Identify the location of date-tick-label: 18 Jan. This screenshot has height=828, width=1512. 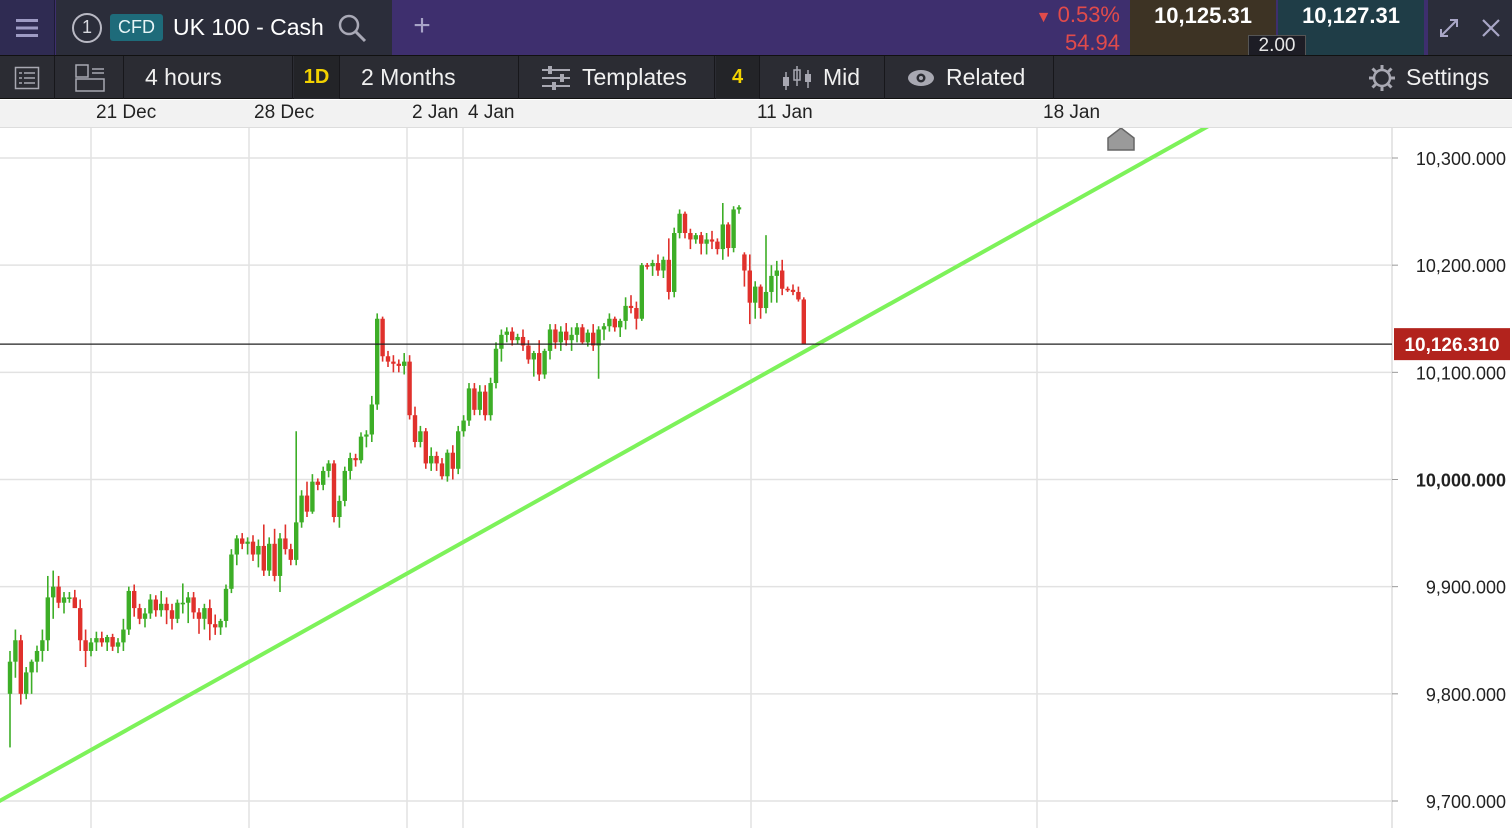
(1072, 112).